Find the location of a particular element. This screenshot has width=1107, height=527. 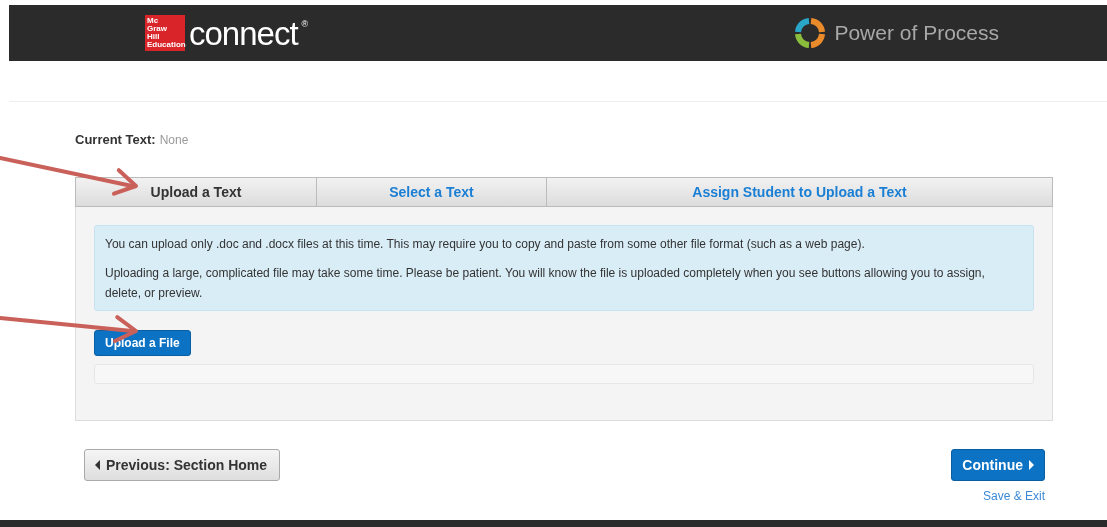

previous-button: Previous: Section Home is located at coordinates (182, 465).